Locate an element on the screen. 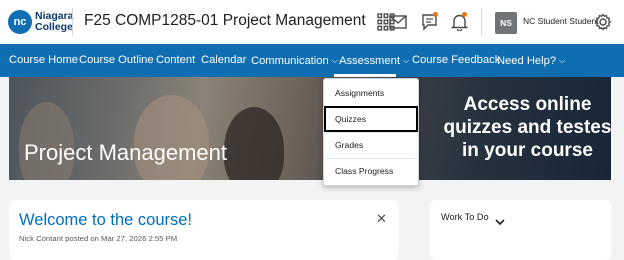 The height and width of the screenshot is (260, 624). college-logo-text: Niagara College is located at coordinates (54, 22).